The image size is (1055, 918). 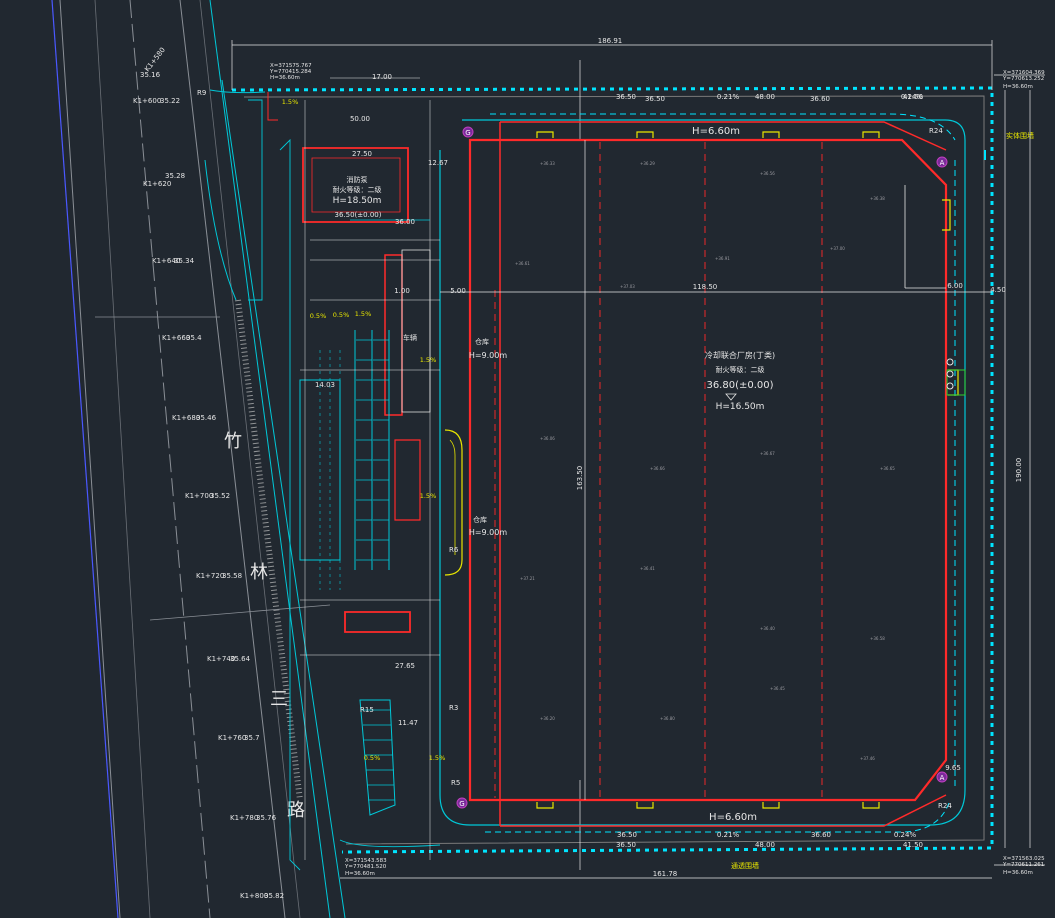 What do you see at coordinates (194, 338) in the screenshot?
I see `chainage-level: 35.4` at bounding box center [194, 338].